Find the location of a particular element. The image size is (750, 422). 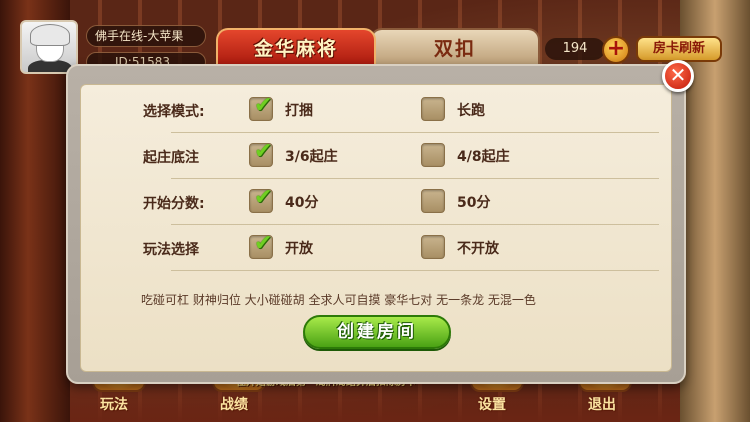

checkbox-base-bet-a: ✔ is located at coordinates (261, 153).